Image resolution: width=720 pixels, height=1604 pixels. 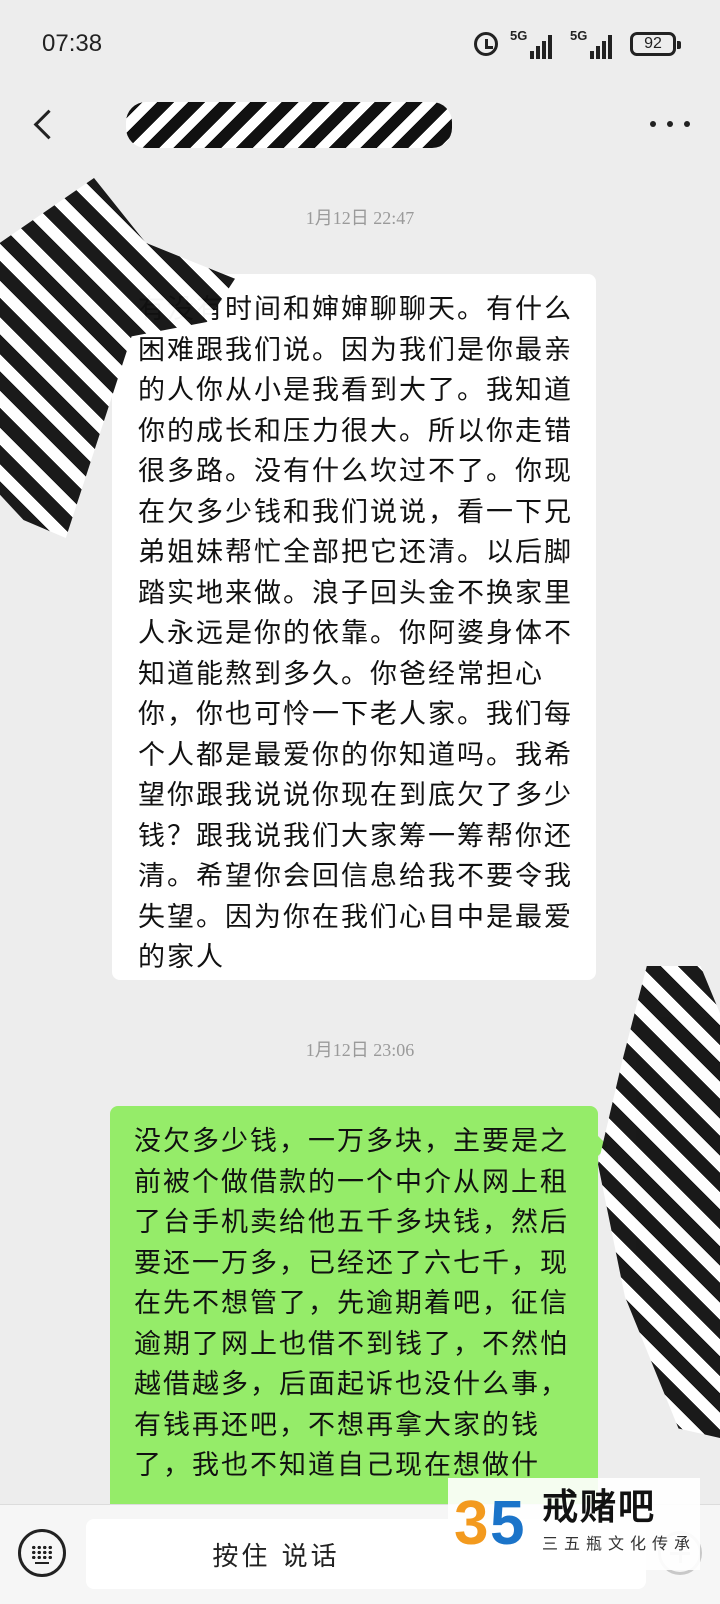 What do you see at coordinates (289, 125) in the screenshot?
I see `contact-name-redacted` at bounding box center [289, 125].